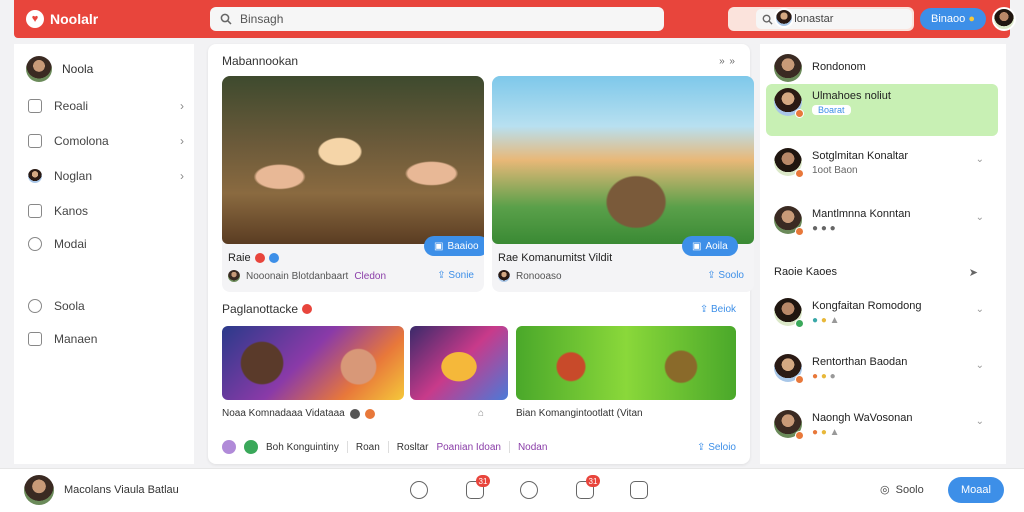  I want to click on person-name: Kongfaitan Romodong, so click(867, 306).